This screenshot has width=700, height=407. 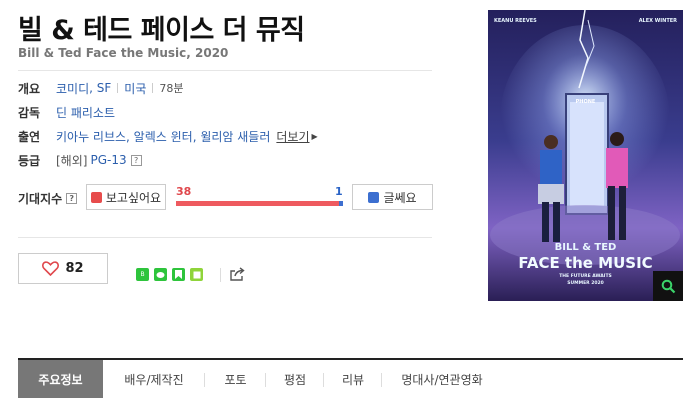 I want to click on tab-quotes-related: 명대사/연관영화, so click(x=442, y=379).